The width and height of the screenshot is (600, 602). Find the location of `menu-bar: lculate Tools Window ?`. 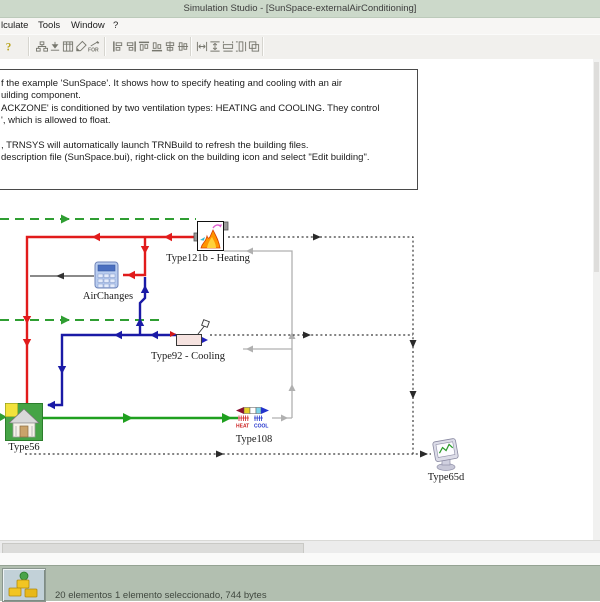

menu-bar: lculate Tools Window ? is located at coordinates (300, 26).